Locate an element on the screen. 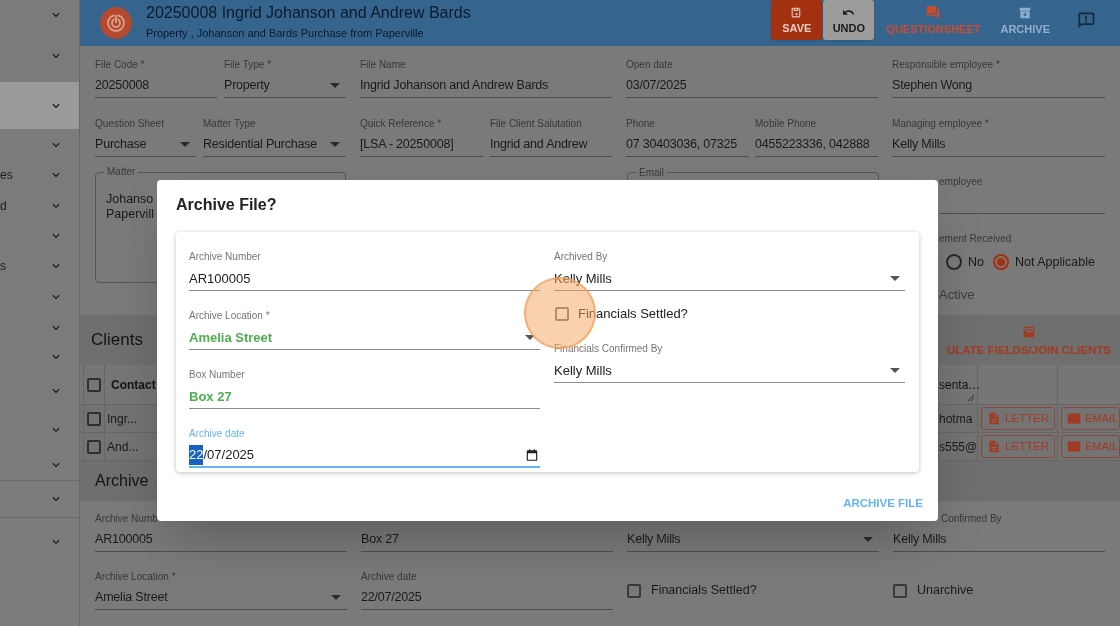 This screenshot has height=626, width=1120. text-field: Stephen Wong is located at coordinates (998, 86).